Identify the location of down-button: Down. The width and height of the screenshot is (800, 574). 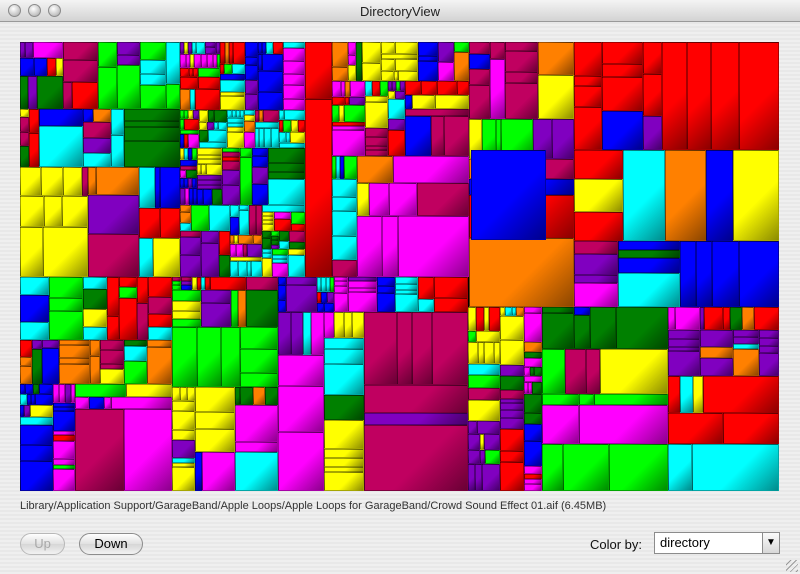
(111, 544).